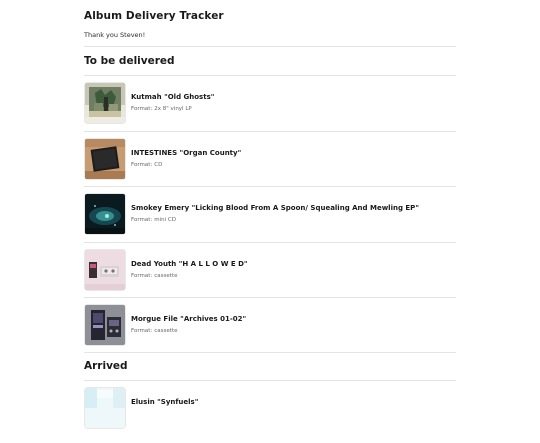 This screenshot has width=540, height=443. I want to click on format-value: mini CD, so click(165, 220).